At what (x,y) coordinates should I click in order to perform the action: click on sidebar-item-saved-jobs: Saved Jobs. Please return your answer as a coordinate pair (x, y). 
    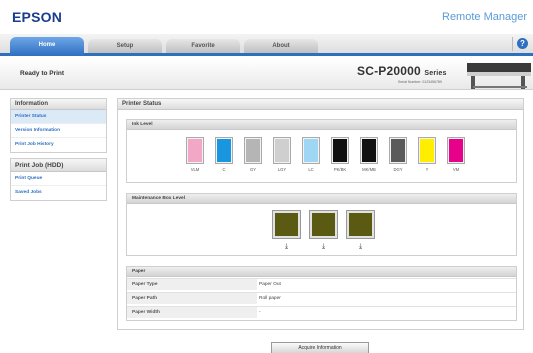
    Looking at the image, I should click on (58, 193).